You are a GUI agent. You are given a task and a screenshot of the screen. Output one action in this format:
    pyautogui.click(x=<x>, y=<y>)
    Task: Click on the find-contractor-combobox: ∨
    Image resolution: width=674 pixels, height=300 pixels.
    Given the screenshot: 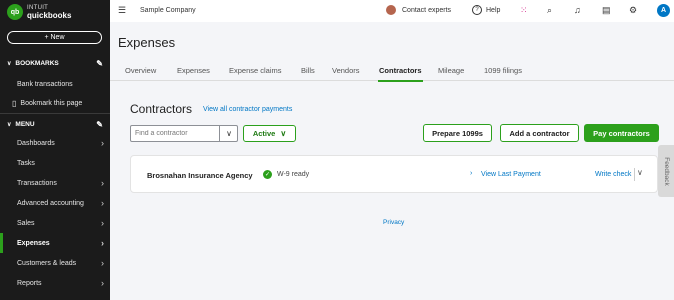 What is the action you would take?
    pyautogui.click(x=184, y=133)
    